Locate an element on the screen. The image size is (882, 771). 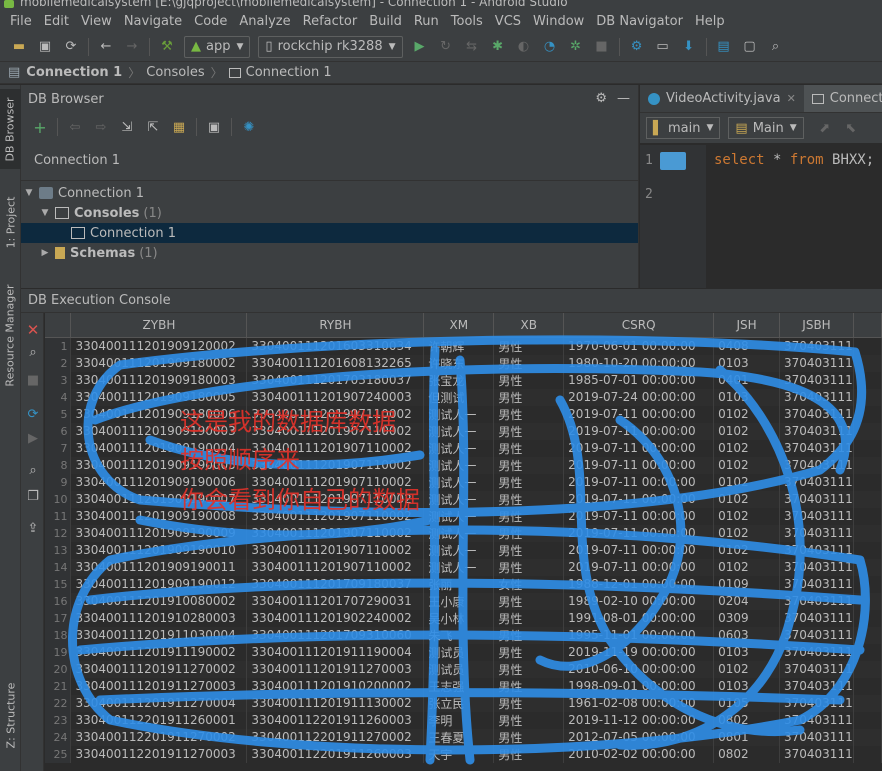
layout-inspector-icon: ▢ is located at coordinates (750, 47).